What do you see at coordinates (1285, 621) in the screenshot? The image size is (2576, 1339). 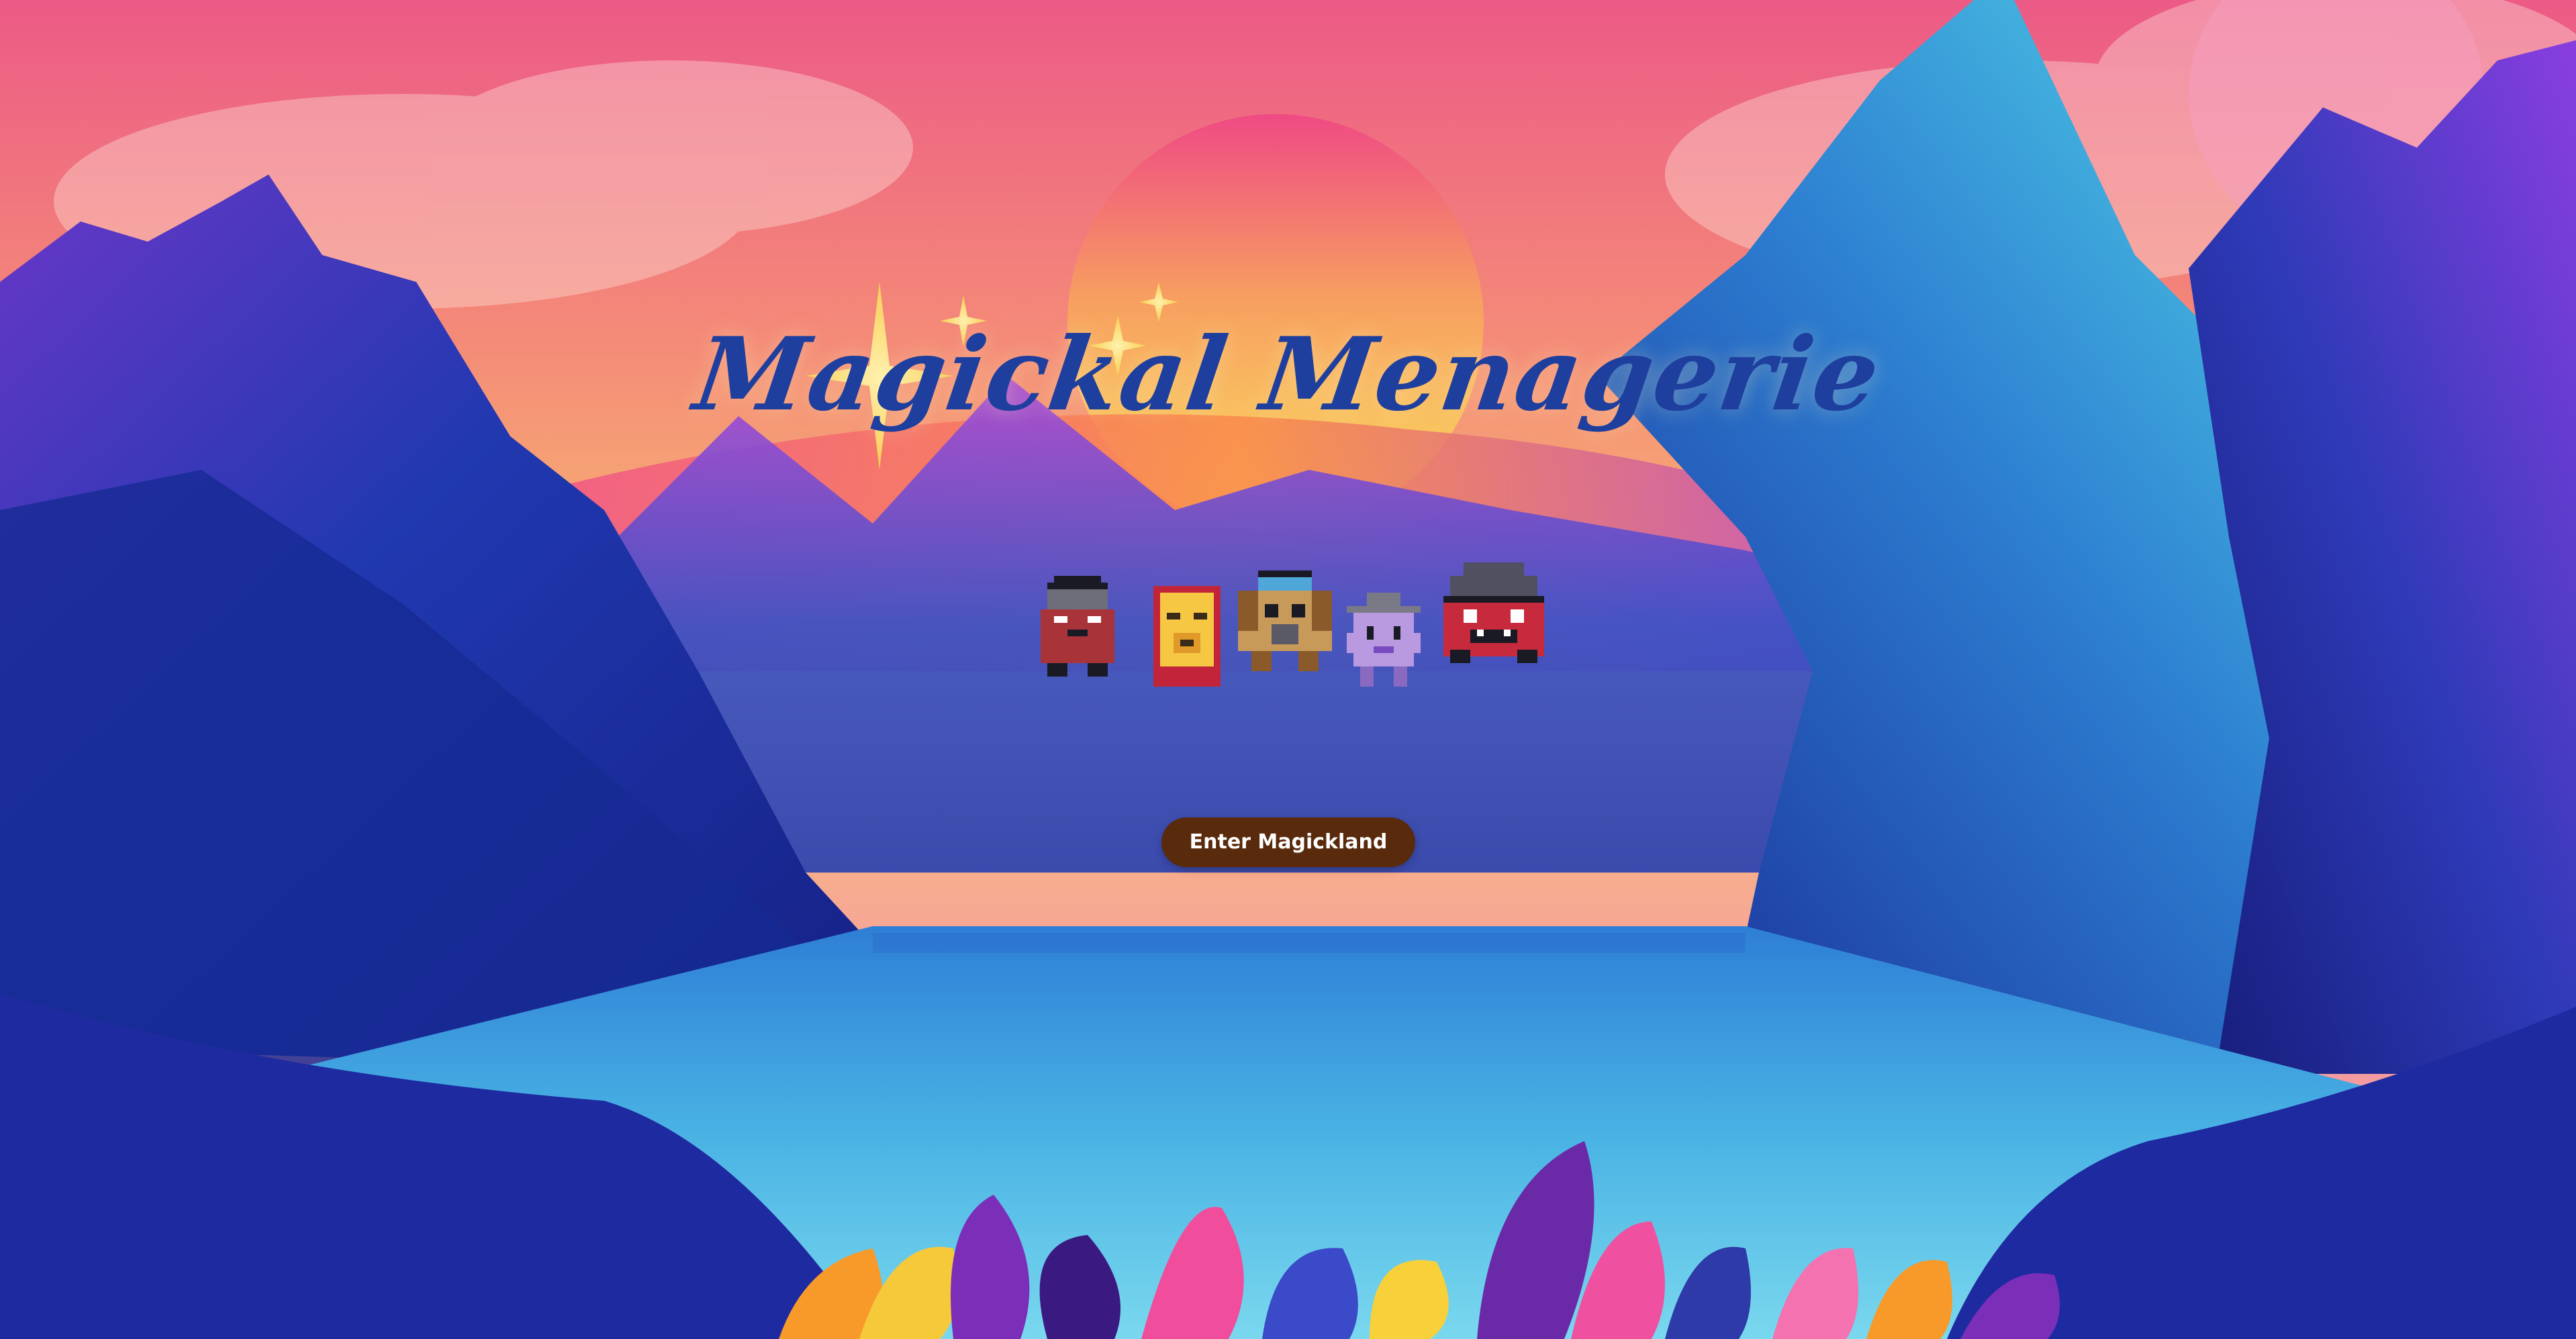 I see `tan-dog-critter-icon` at bounding box center [1285, 621].